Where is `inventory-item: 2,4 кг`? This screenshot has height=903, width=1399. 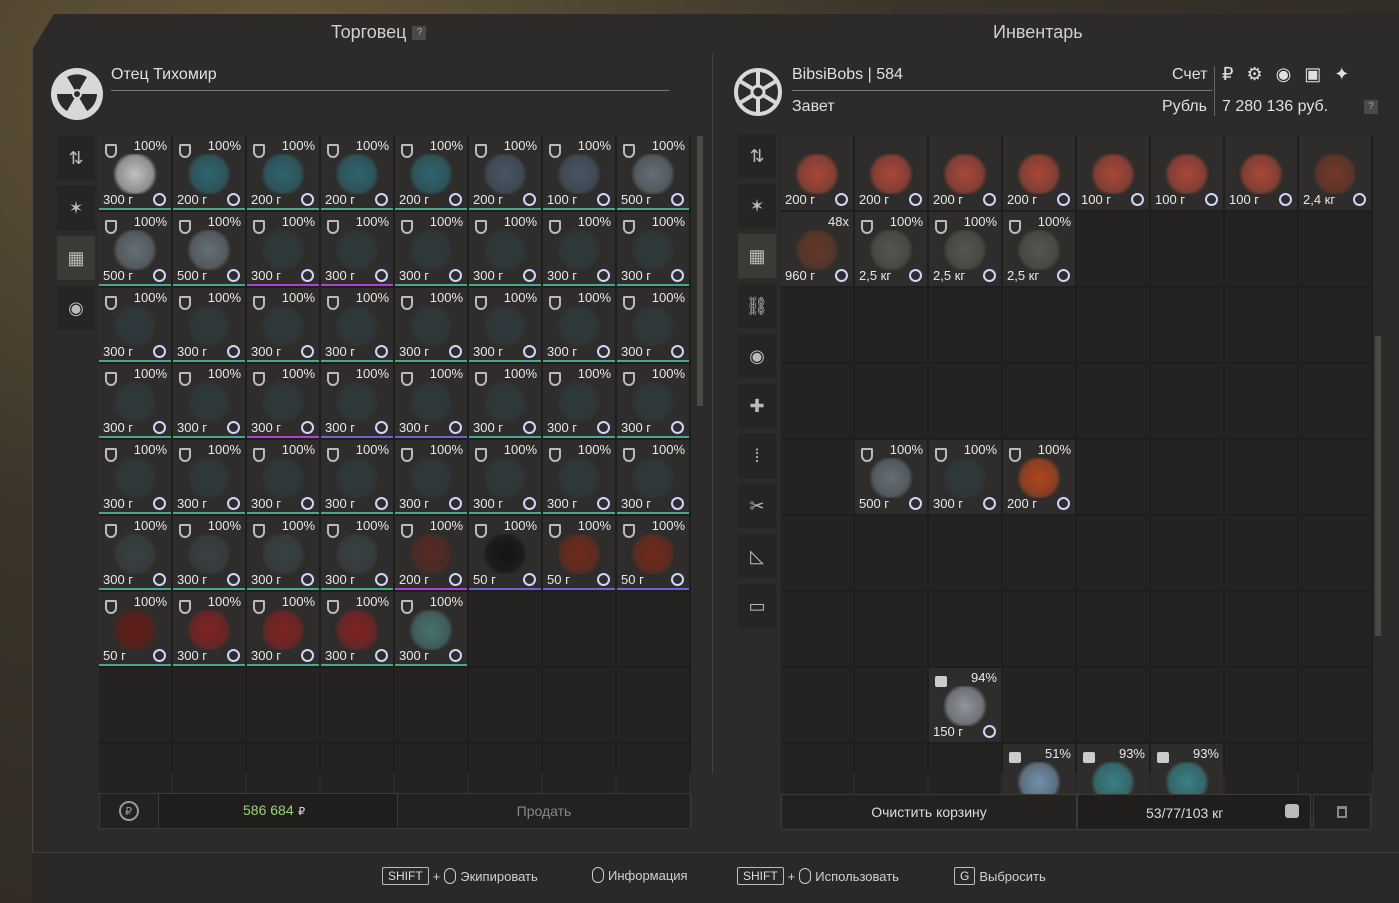 inventory-item: 2,4 кг is located at coordinates (1335, 173).